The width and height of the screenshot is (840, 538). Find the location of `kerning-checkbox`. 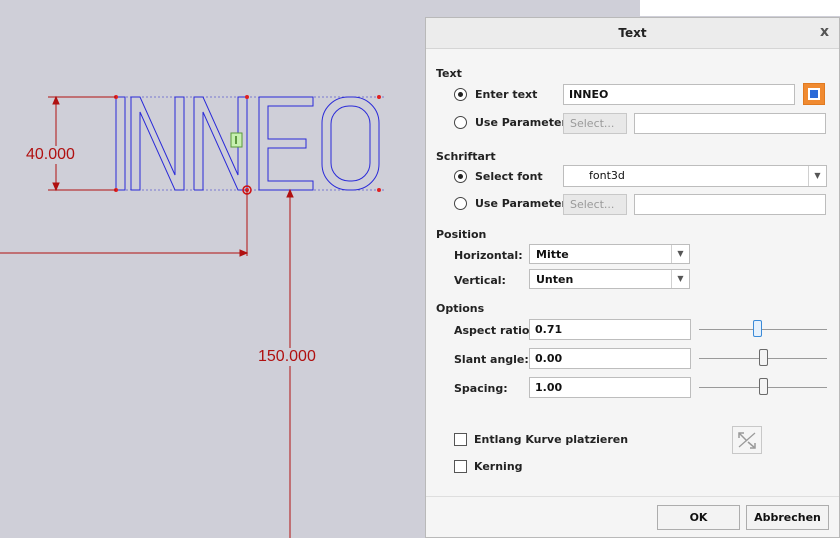

kerning-checkbox is located at coordinates (460, 466).